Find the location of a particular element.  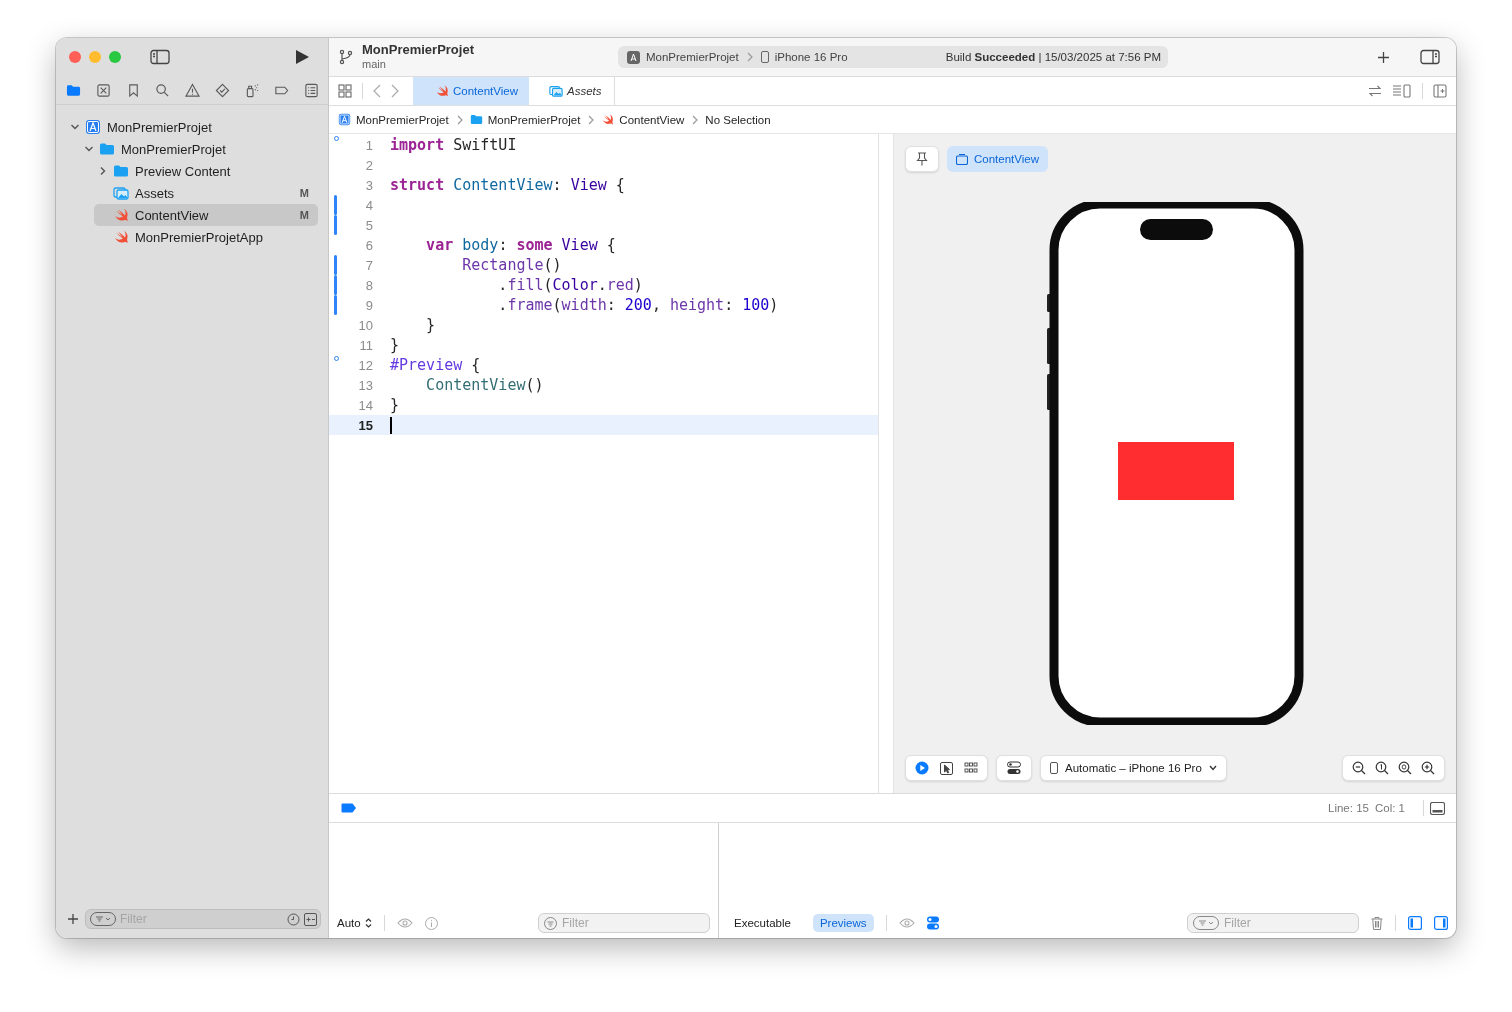

search-icon is located at coordinates (163, 90).